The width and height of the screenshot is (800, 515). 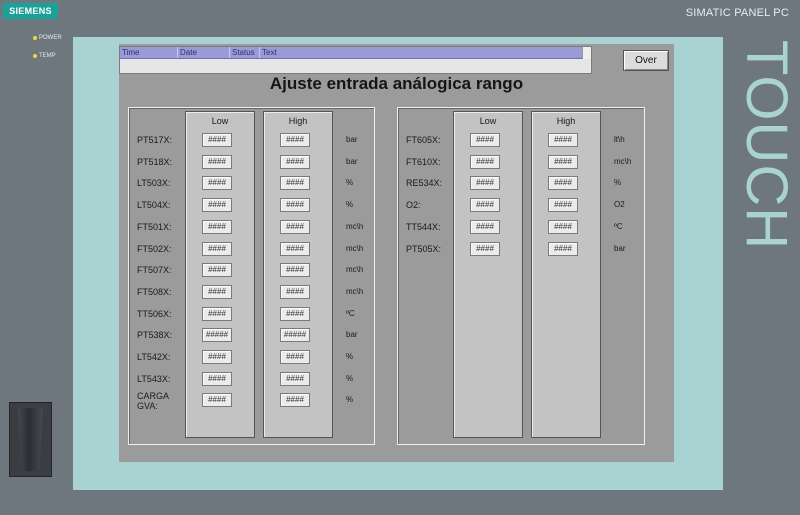 I want to click on right-high-header: High, so click(x=566, y=121).